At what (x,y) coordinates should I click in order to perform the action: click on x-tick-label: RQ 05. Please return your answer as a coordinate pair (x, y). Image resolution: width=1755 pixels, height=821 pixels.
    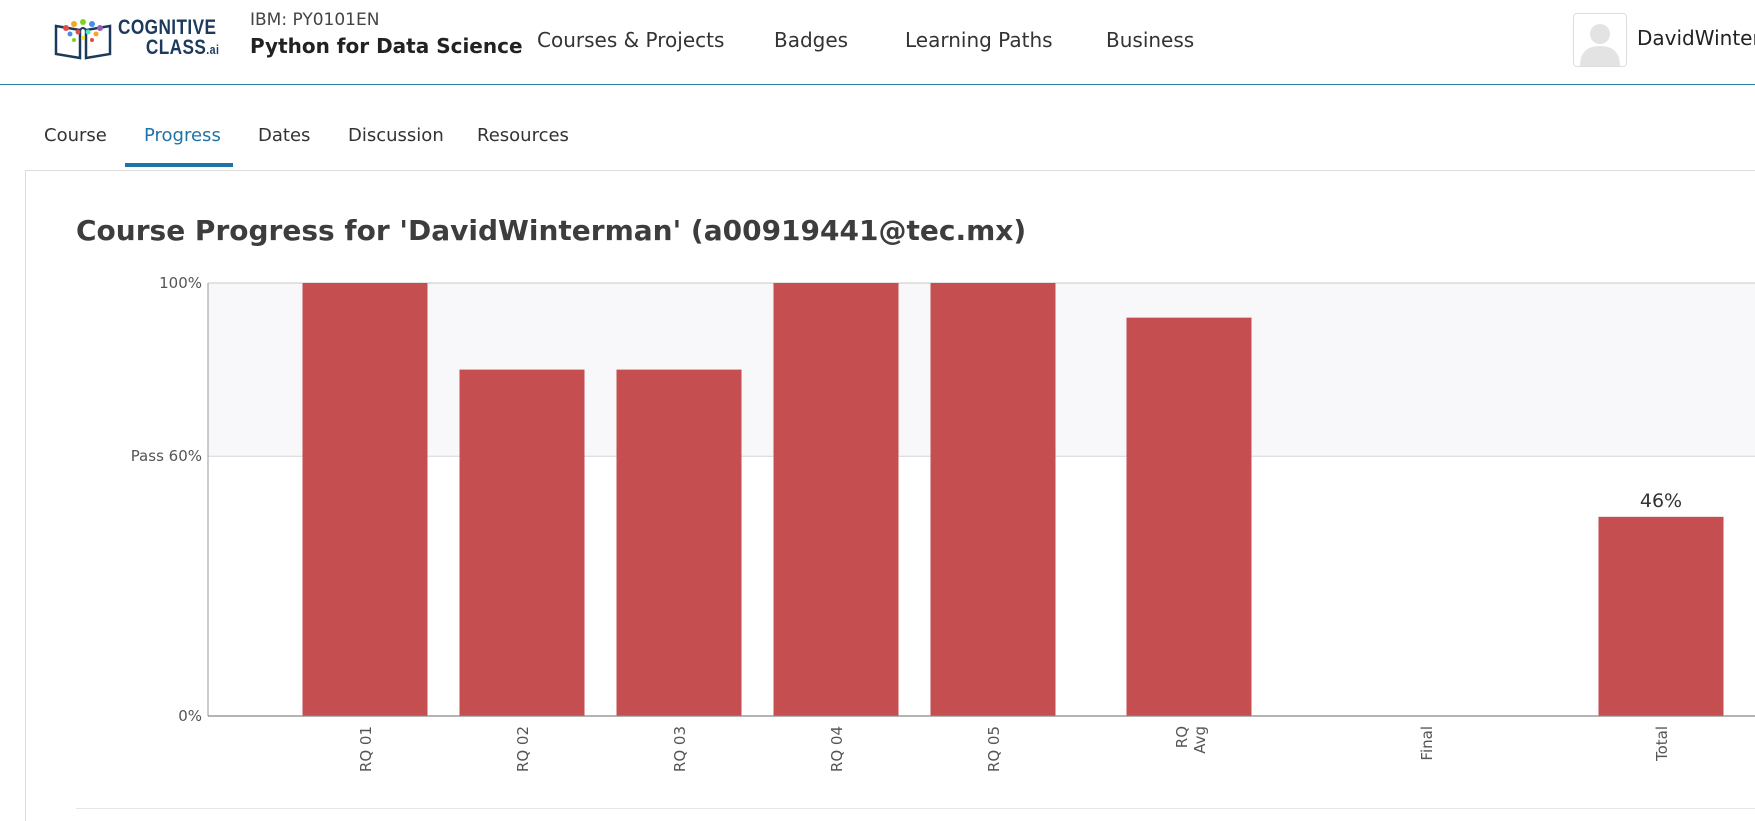
    Looking at the image, I should click on (994, 749).